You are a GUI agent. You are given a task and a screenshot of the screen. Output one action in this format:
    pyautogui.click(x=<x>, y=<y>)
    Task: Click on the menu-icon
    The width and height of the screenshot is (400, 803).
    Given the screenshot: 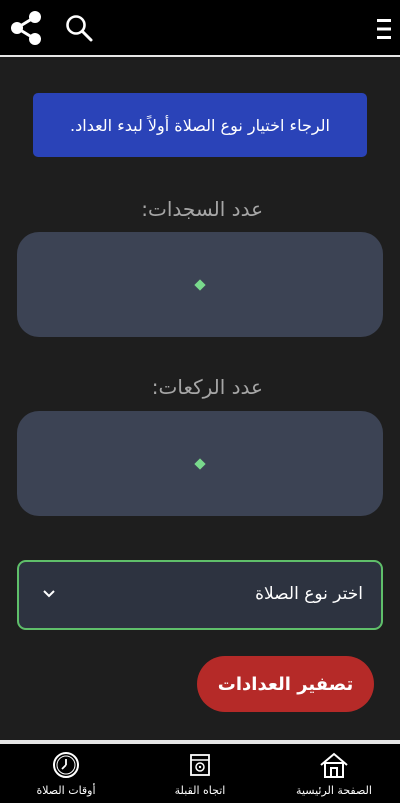 What is the action you would take?
    pyautogui.click(x=384, y=29)
    